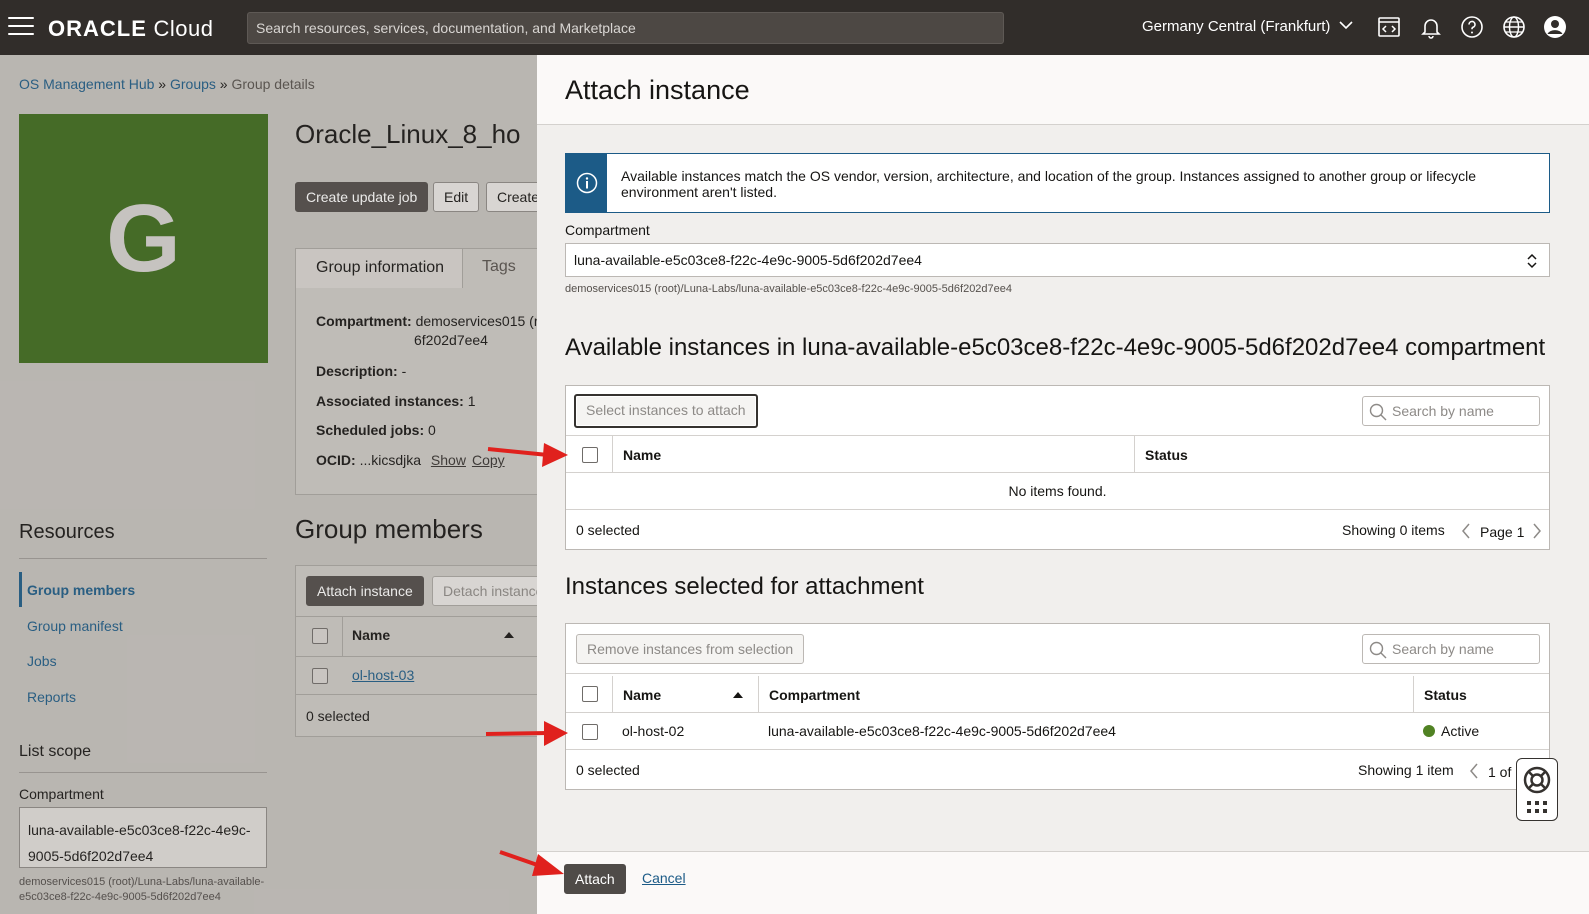 The image size is (1589, 914). I want to click on attach-button: Attach, so click(595, 879).